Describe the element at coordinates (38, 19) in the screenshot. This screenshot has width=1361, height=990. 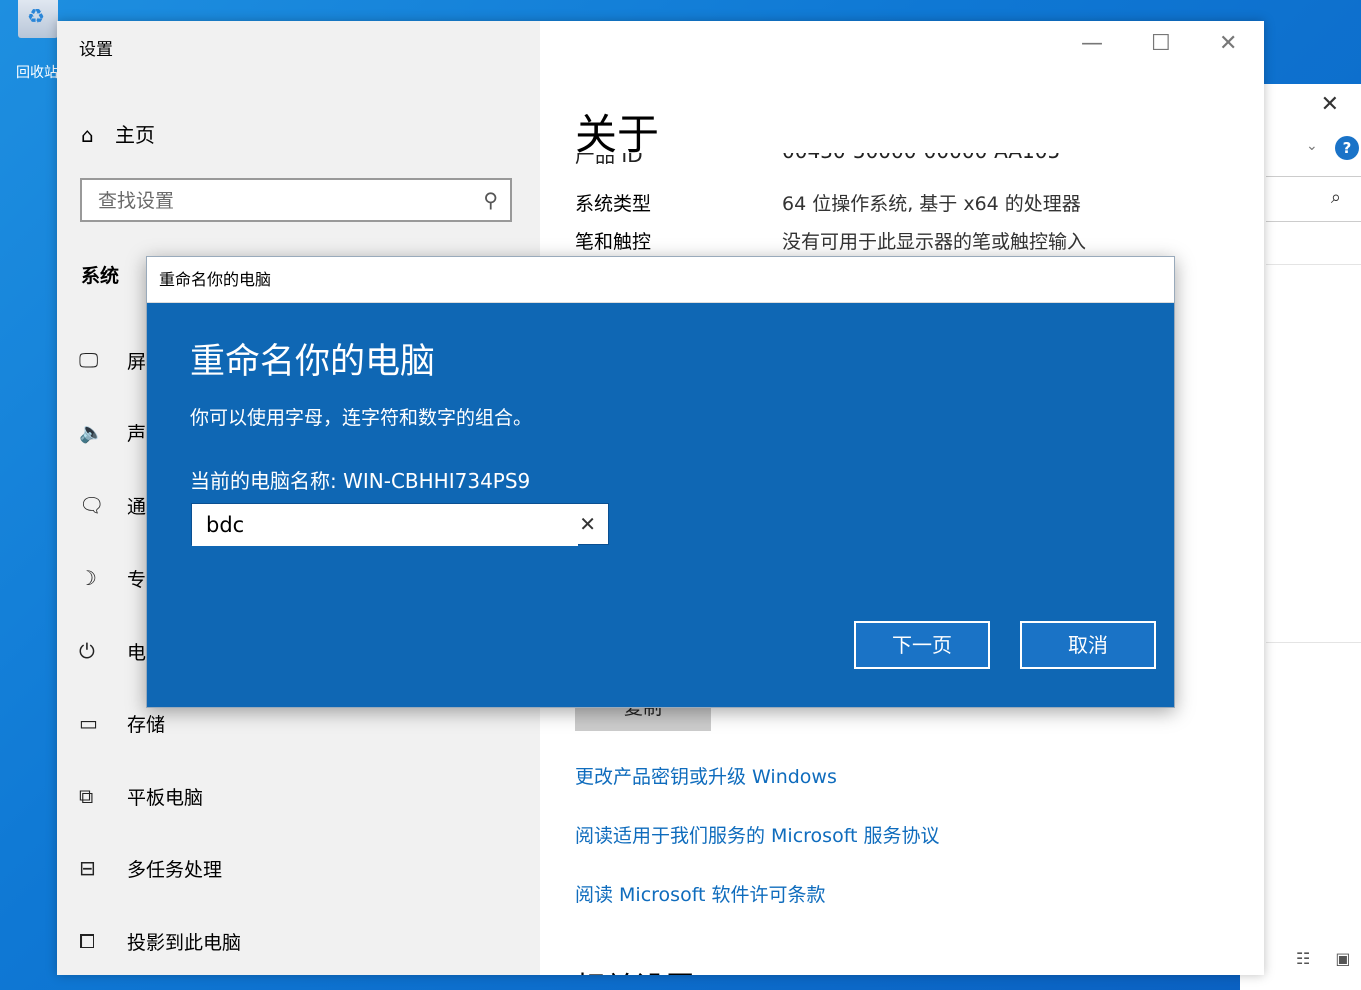
I see `recycle-bin-icon` at that location.